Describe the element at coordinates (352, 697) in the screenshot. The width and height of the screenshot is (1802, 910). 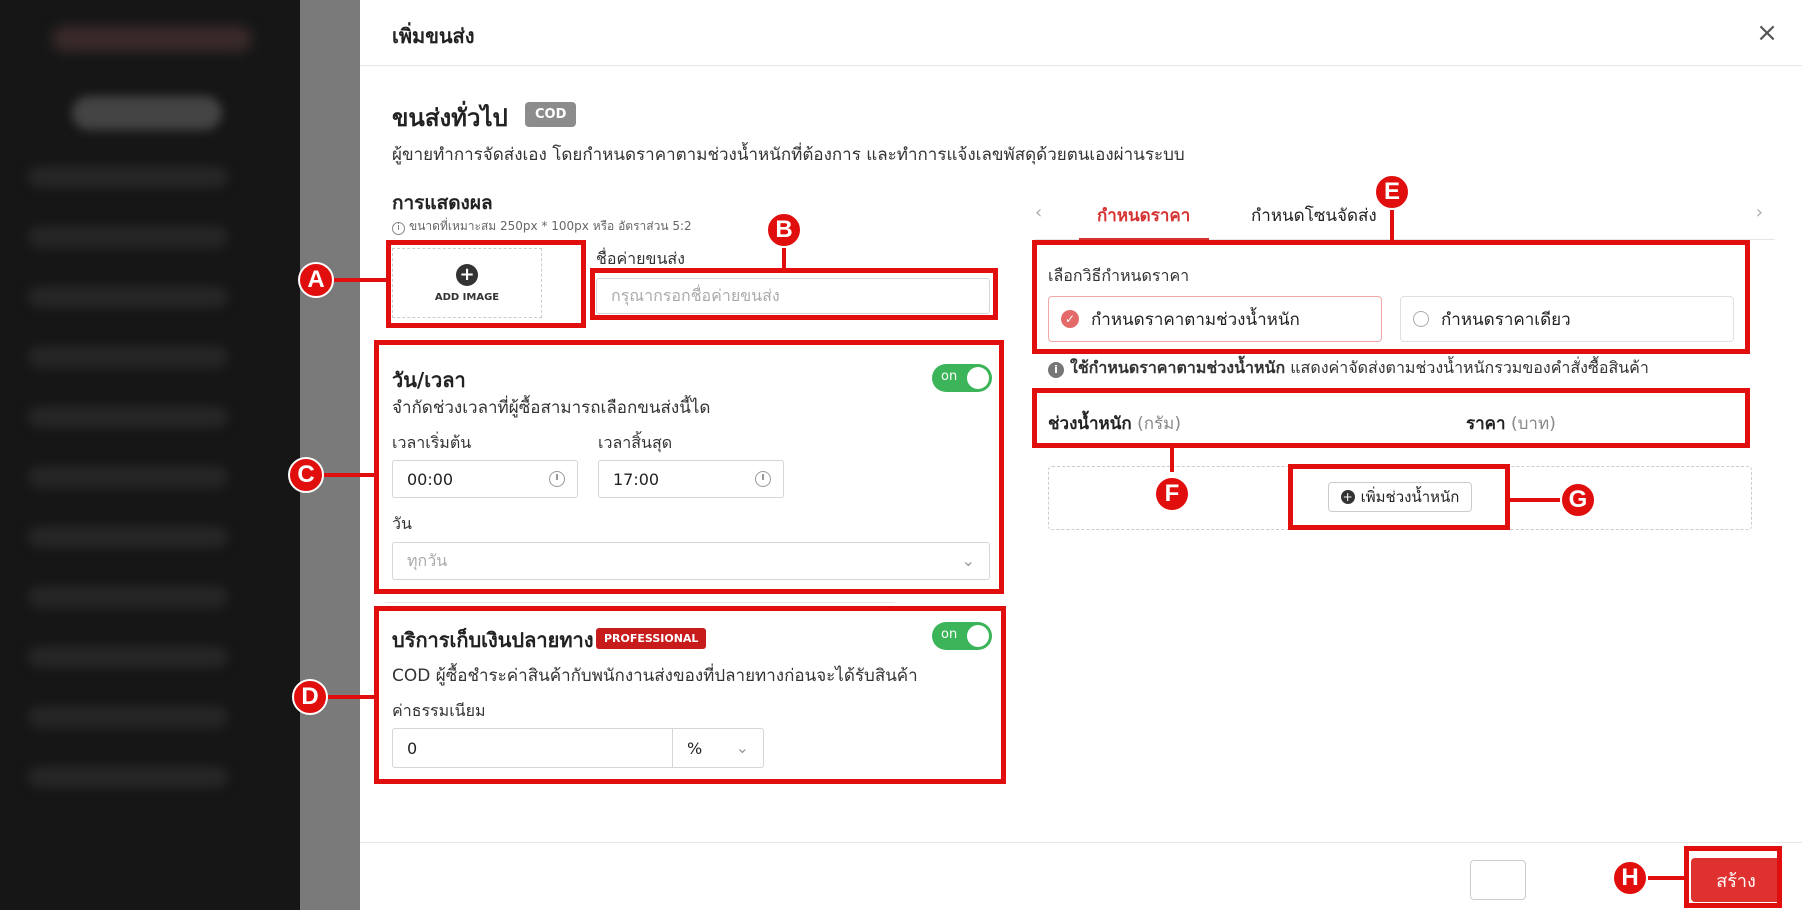
I see `annotation-connector-d` at that location.